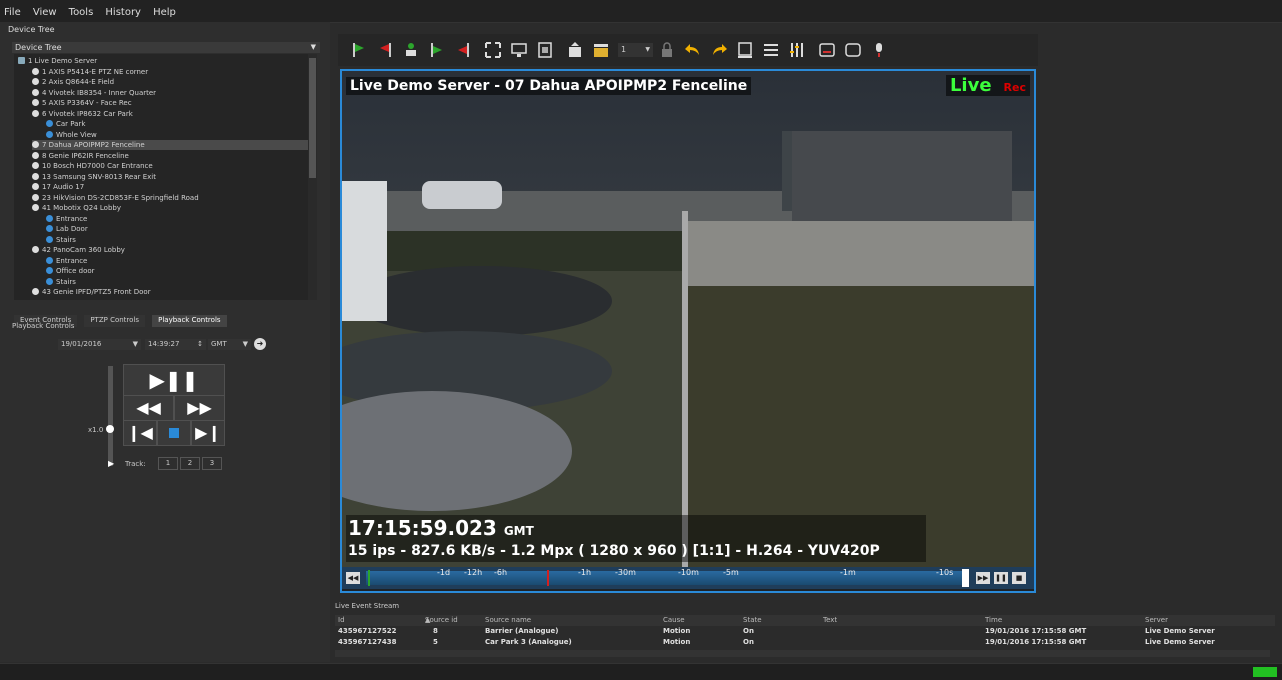 This screenshot has height=680, width=1282. Describe the element at coordinates (1156, 620) in the screenshot. I see `column-header-server: Server` at that location.